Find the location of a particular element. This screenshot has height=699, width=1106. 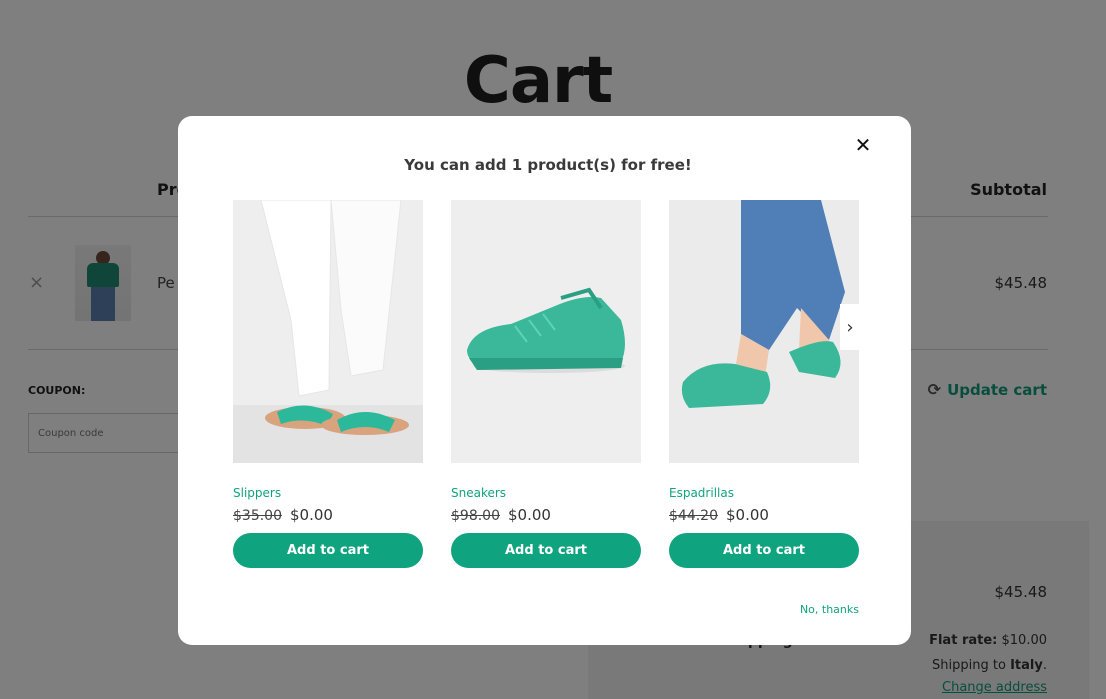

old-price: $35.00 is located at coordinates (257, 516).